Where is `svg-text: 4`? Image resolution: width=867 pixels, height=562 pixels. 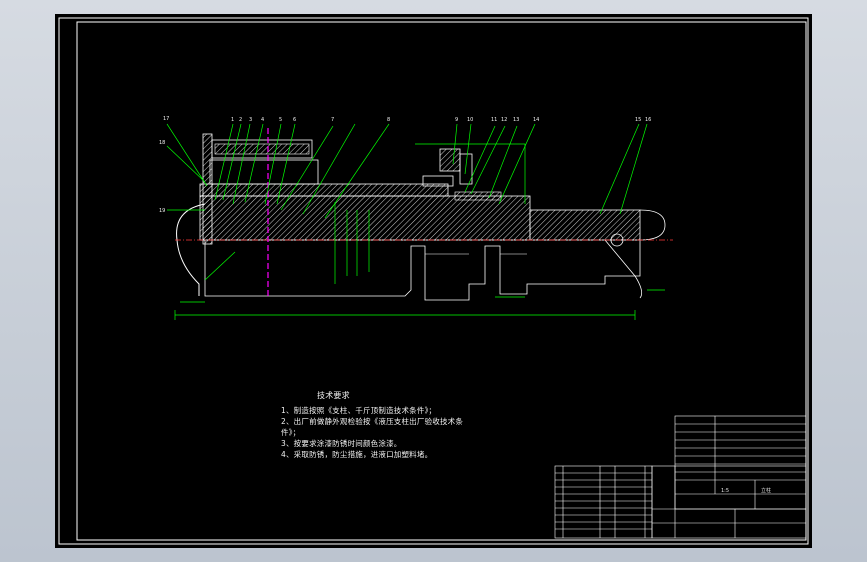 svg-text: 4 is located at coordinates (262, 120).